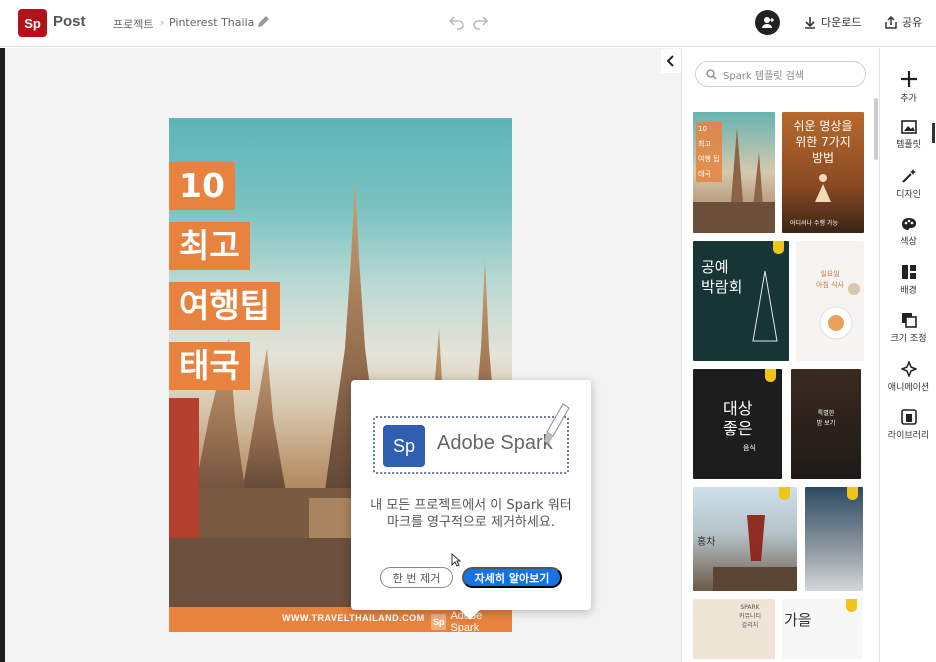 This screenshot has height=662, width=936. I want to click on plus-icon, so click(908, 79).